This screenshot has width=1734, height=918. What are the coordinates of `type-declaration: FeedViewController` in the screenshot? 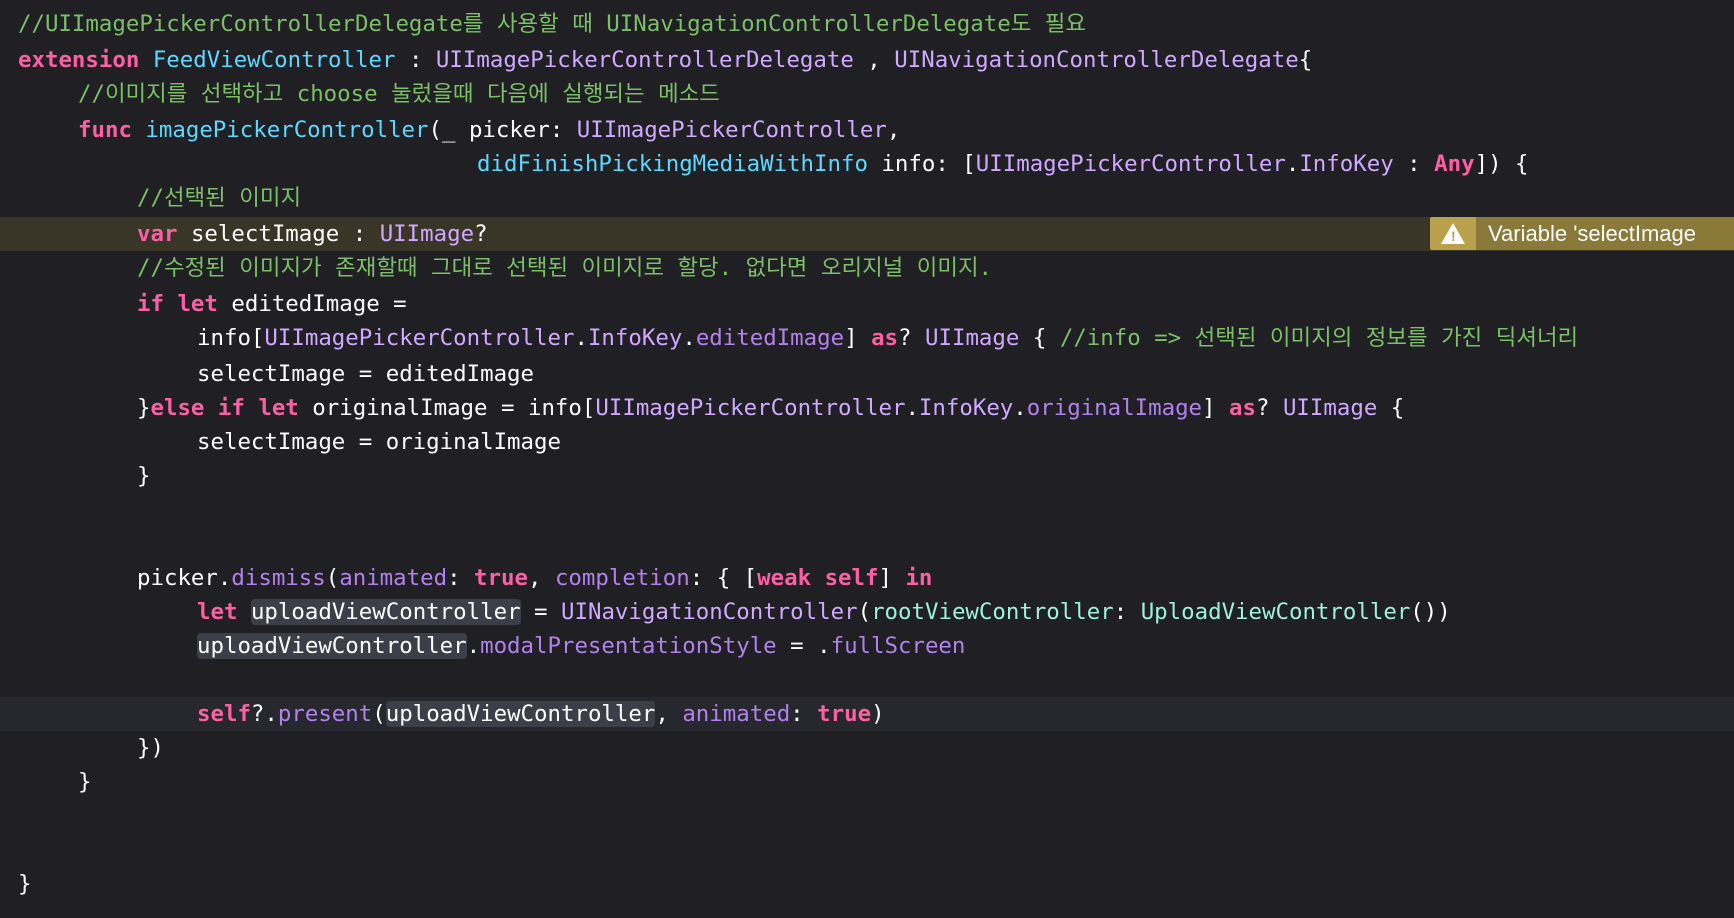 It's located at (274, 60).